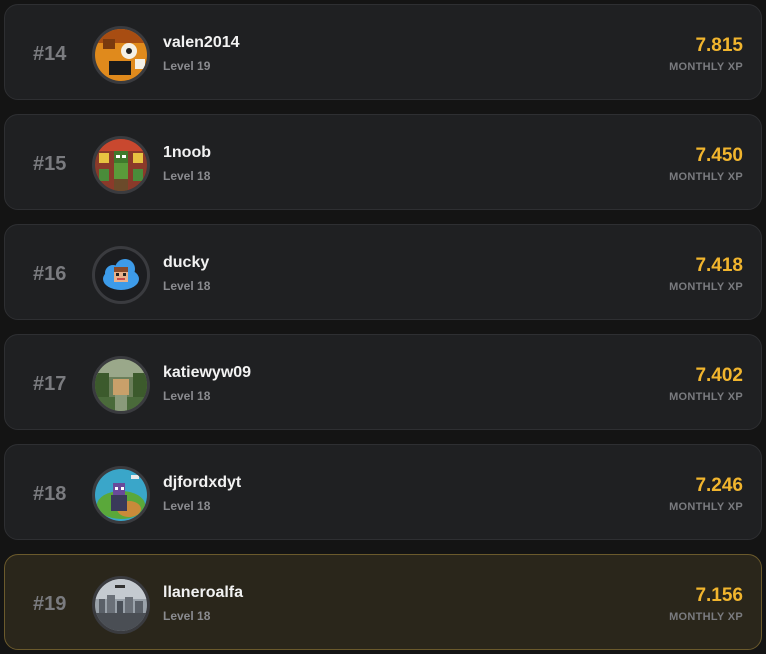 This screenshot has height=654, width=766. I want to click on username: 1noob, so click(187, 153).